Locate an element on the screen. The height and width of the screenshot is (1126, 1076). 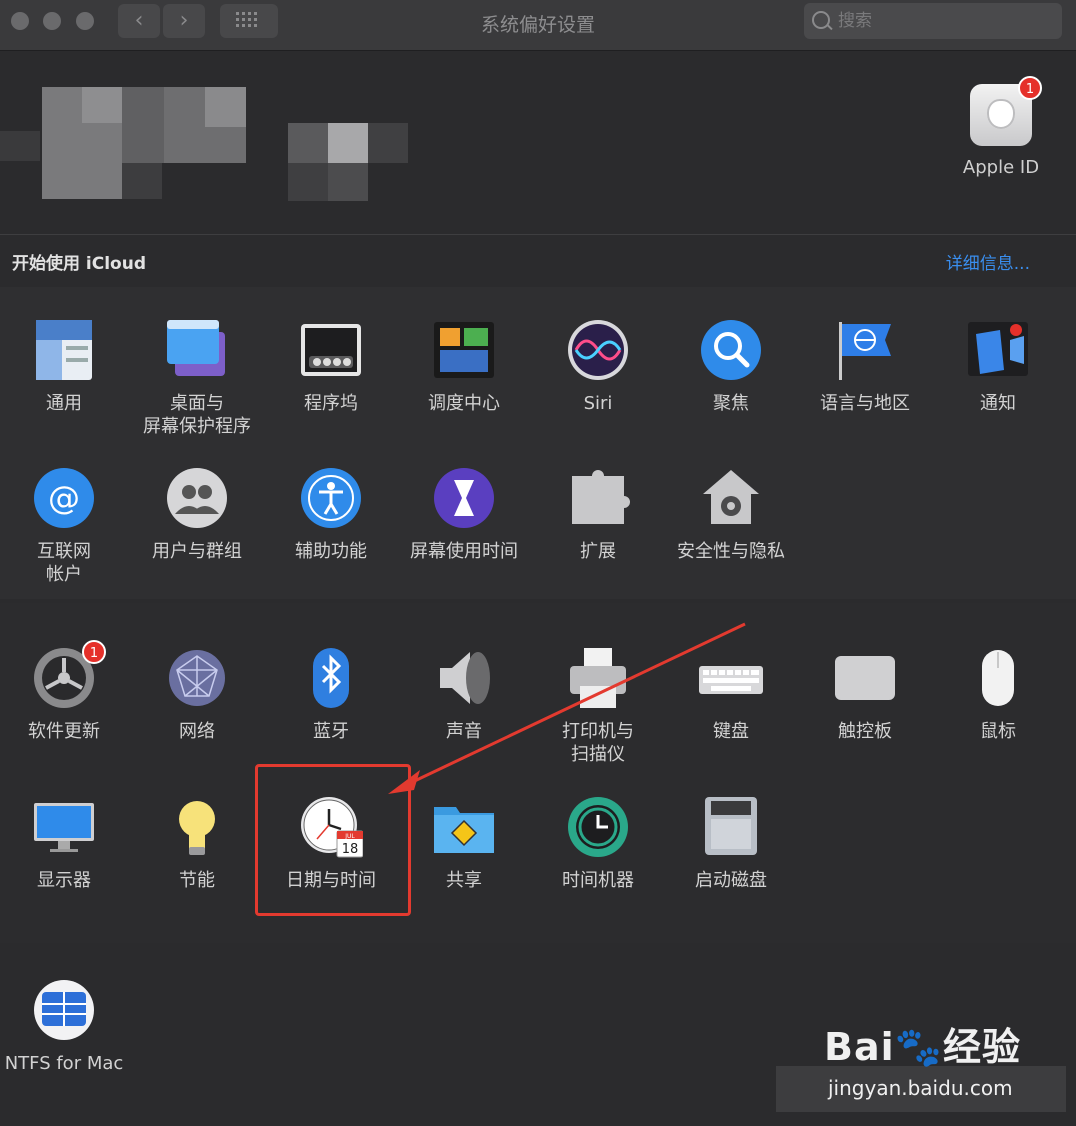
search-field is located at coordinates (933, 21).